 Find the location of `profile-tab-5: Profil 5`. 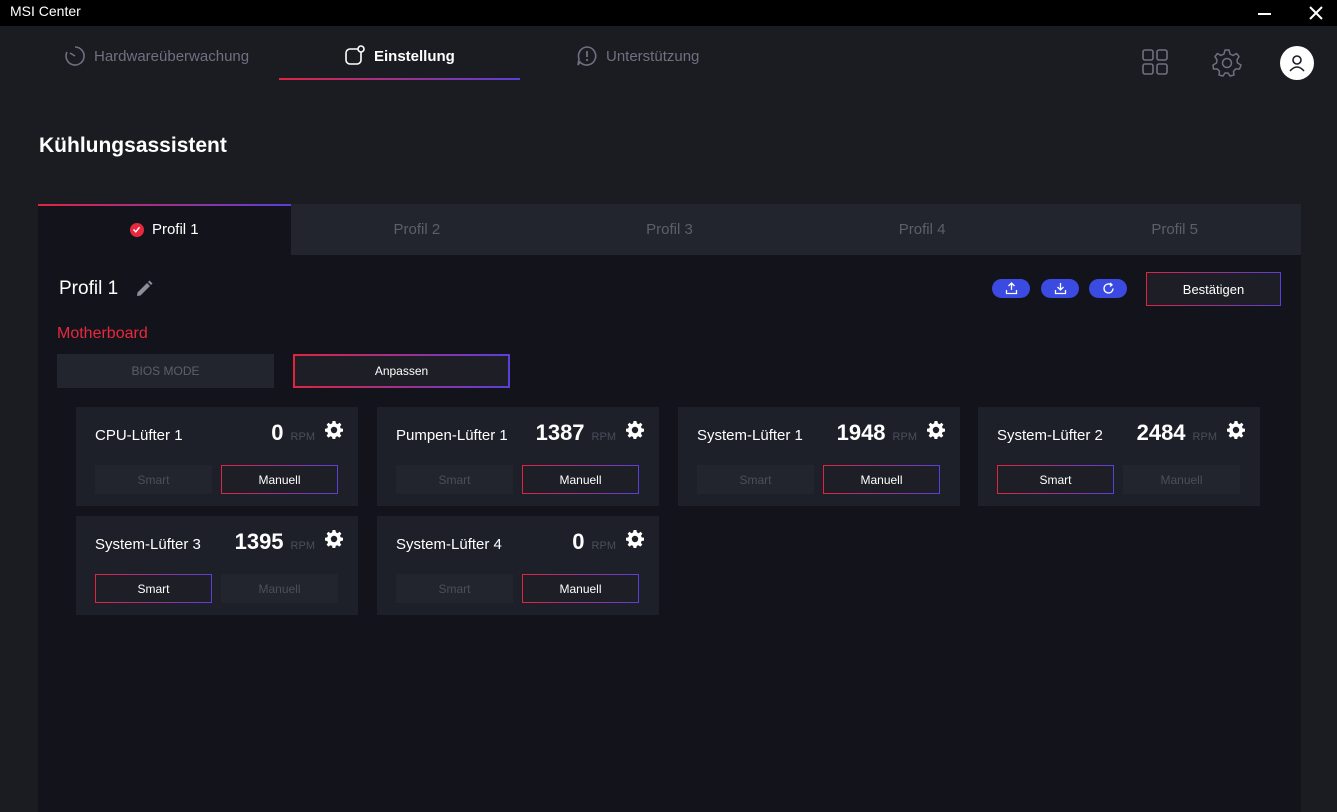

profile-tab-5: Profil 5 is located at coordinates (1174, 229).